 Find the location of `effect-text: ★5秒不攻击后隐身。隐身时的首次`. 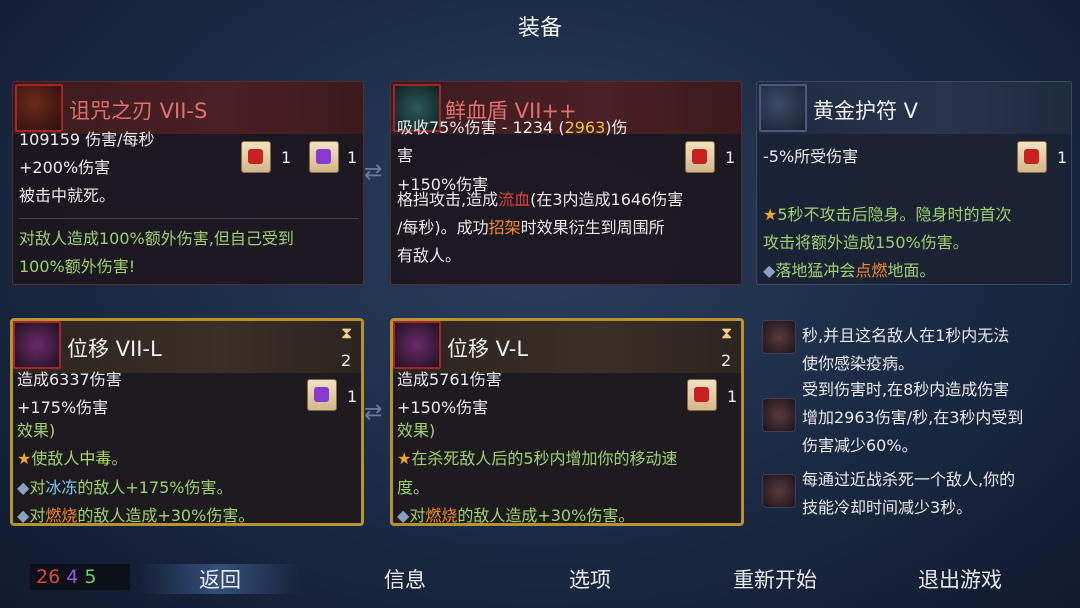

effect-text: ★5秒不攻击后隐身。隐身时的首次 is located at coordinates (887, 215).